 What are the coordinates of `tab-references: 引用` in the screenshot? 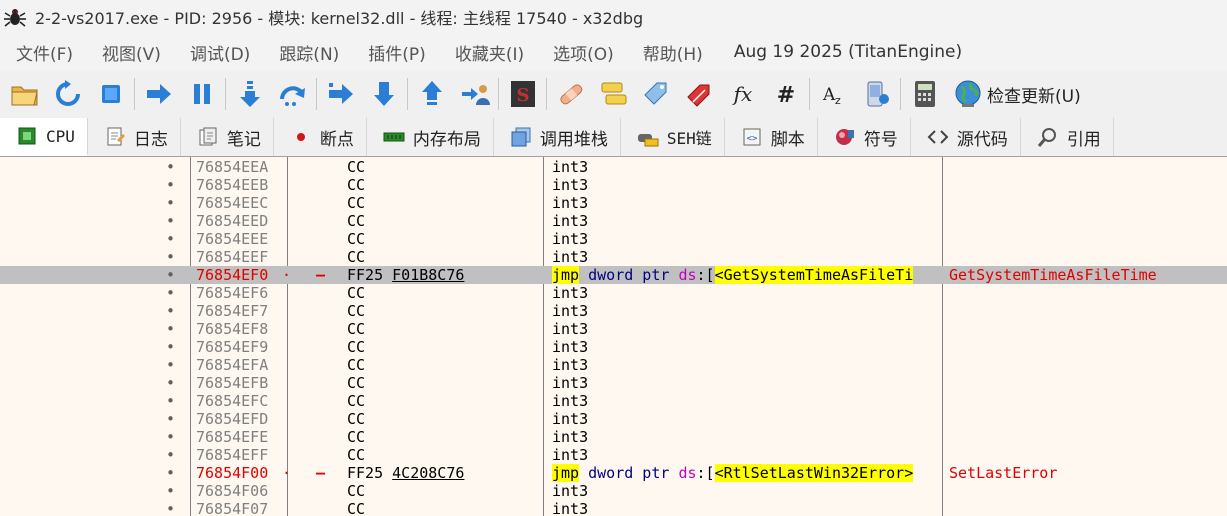 It's located at (1067, 137).